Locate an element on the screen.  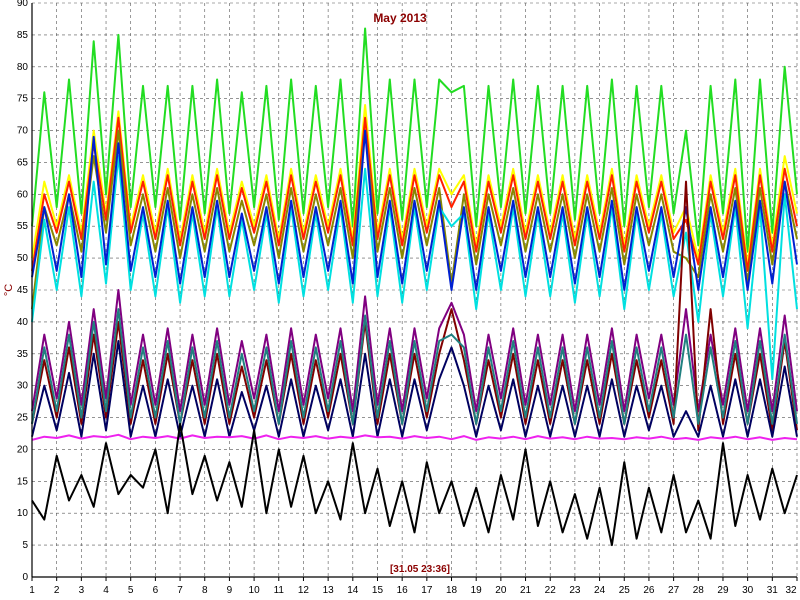
y-tick-label: 50 is located at coordinates (23, 258).